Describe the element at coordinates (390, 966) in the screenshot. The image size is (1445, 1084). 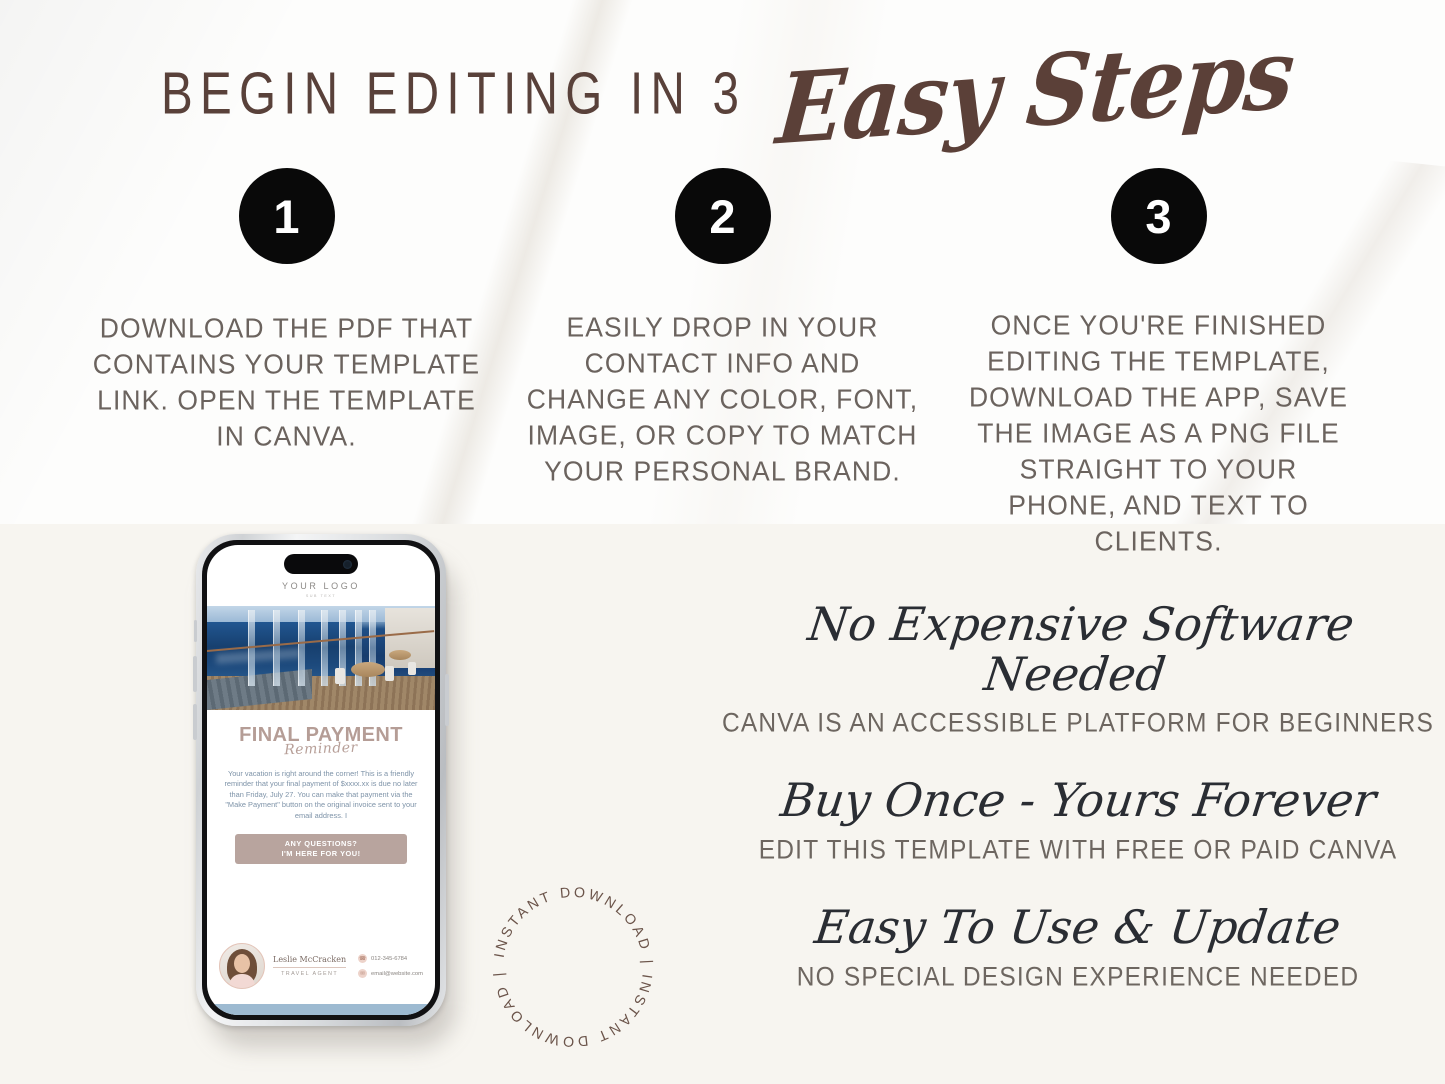
I see `agent-contact: ☎ 012-345-6784 ✉ email@website.com` at that location.